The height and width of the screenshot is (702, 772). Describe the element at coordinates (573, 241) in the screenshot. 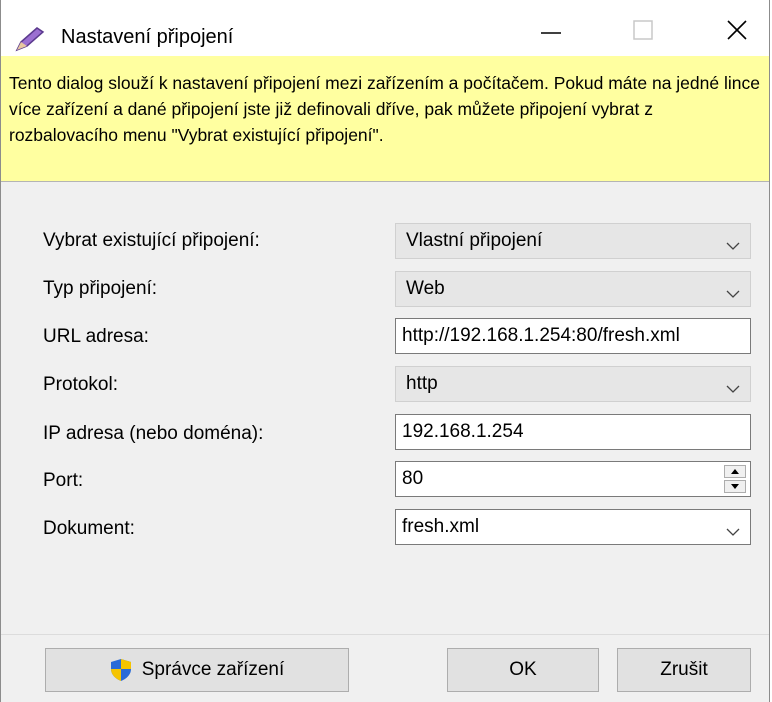

I see `existing-connection-select: Vlastní připojení` at that location.